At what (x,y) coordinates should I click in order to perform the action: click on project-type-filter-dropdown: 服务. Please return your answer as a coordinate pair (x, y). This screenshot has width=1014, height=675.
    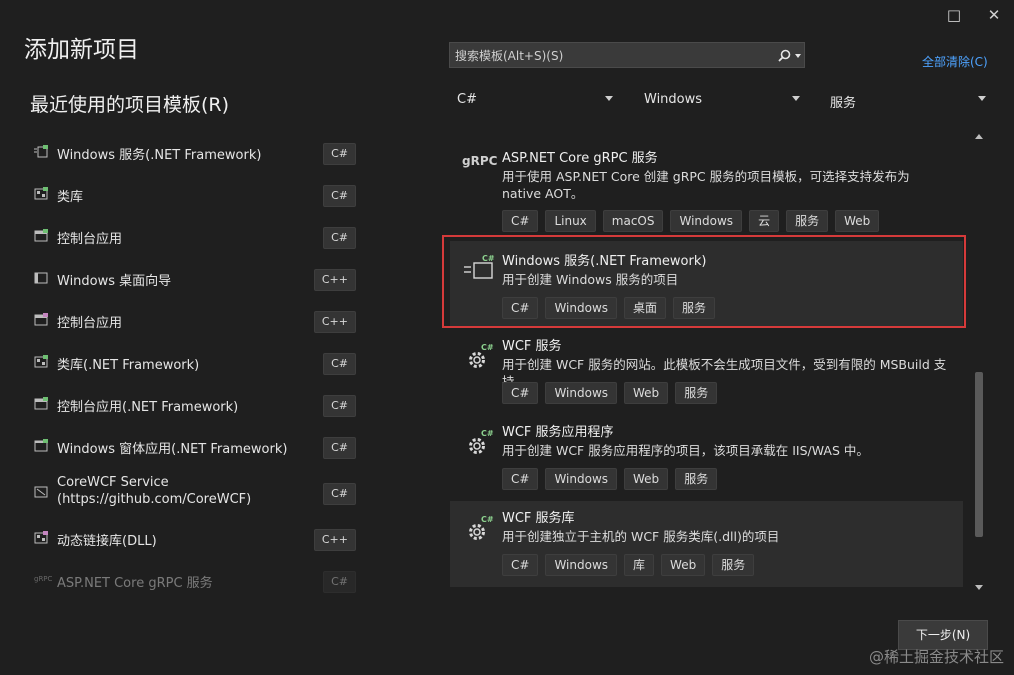
    Looking at the image, I should click on (907, 100).